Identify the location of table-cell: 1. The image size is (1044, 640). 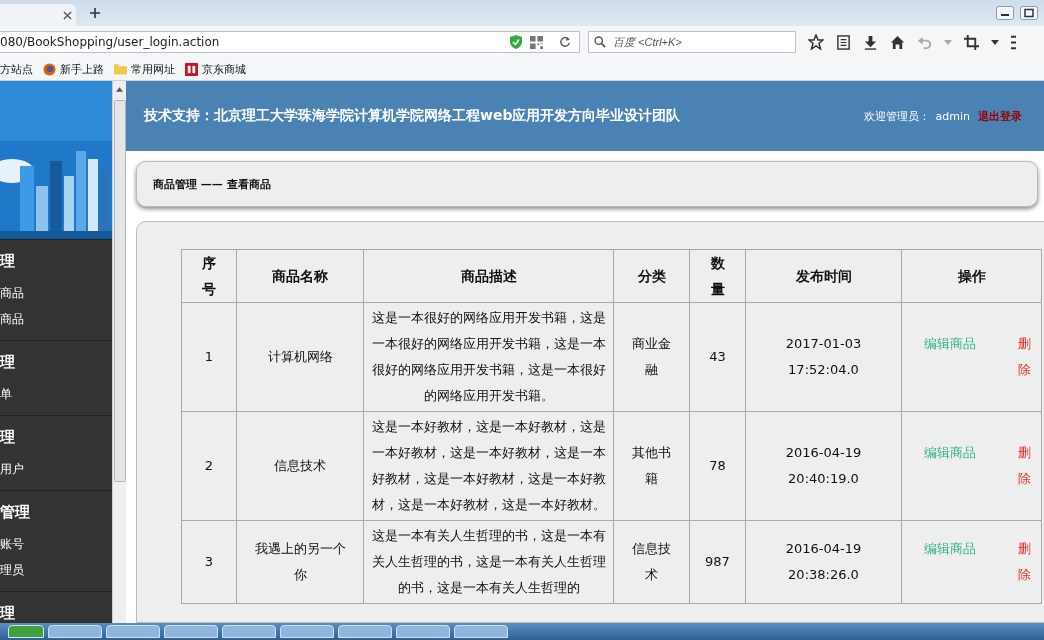
(209, 357).